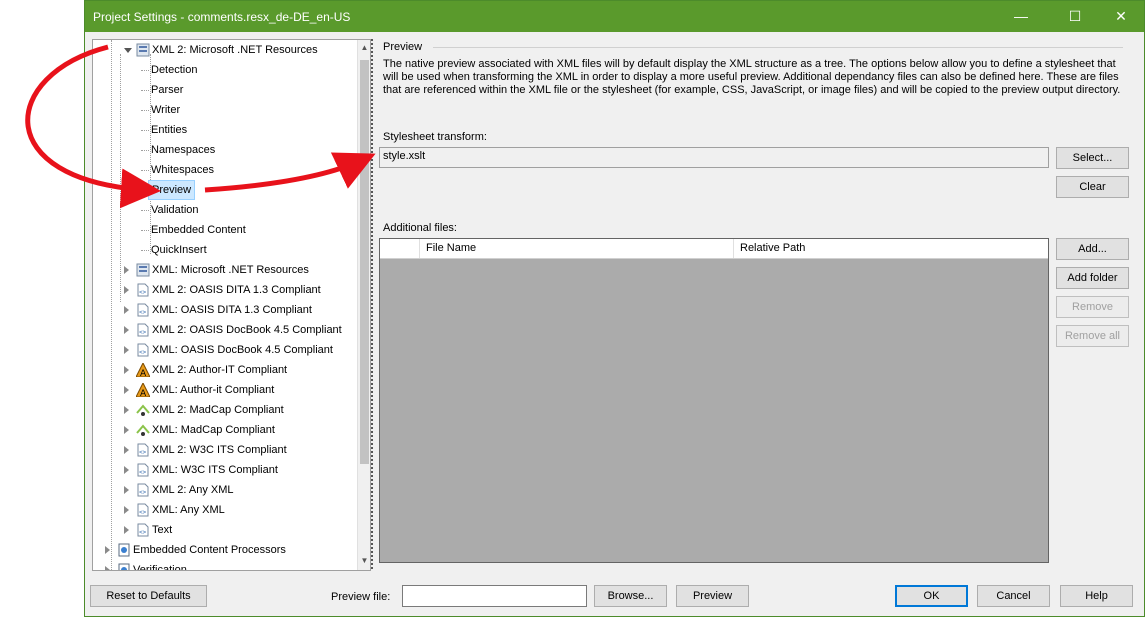  Describe the element at coordinates (1021, 16) in the screenshot. I see `minimize-button: —` at that location.